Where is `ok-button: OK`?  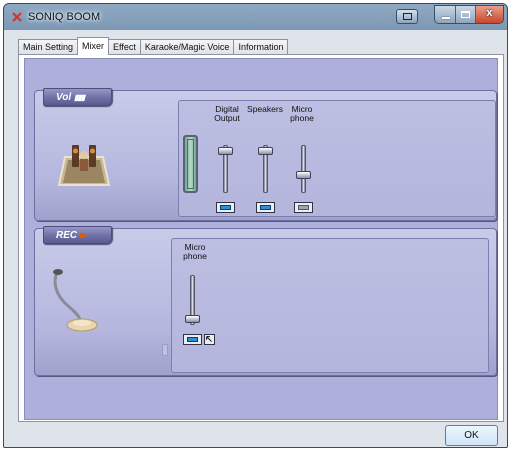
ok-button: OK is located at coordinates (471, 435).